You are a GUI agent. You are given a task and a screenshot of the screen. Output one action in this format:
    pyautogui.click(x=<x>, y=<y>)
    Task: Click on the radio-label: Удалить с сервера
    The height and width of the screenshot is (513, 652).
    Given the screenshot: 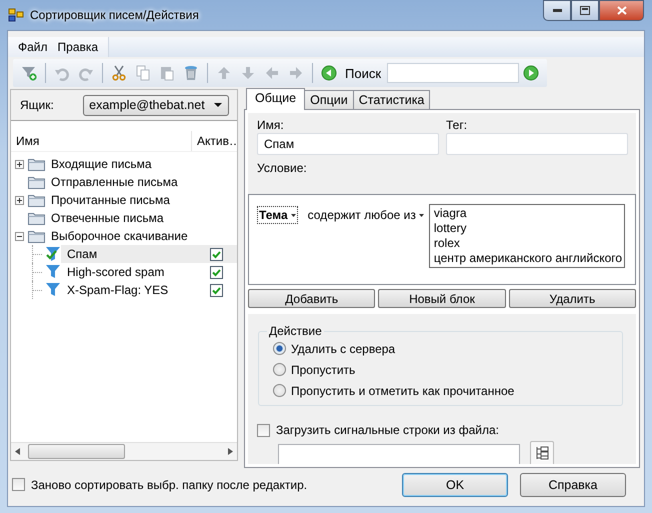 What is the action you would take?
    pyautogui.click(x=343, y=349)
    